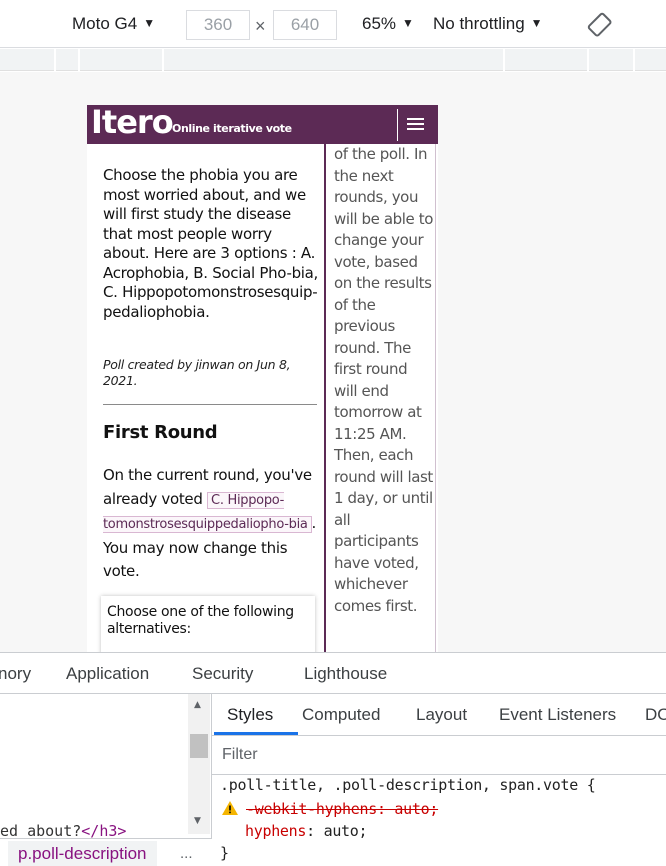  What do you see at coordinates (342, 809) in the screenshot?
I see `css-webkit-hyphens: -webkit-hyphens: auto;` at bounding box center [342, 809].